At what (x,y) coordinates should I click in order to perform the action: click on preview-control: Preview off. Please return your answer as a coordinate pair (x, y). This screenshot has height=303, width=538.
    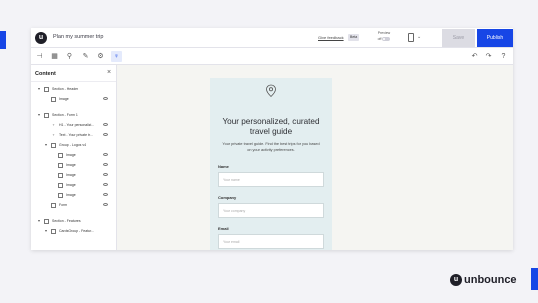
    Looking at the image, I should click on (384, 38).